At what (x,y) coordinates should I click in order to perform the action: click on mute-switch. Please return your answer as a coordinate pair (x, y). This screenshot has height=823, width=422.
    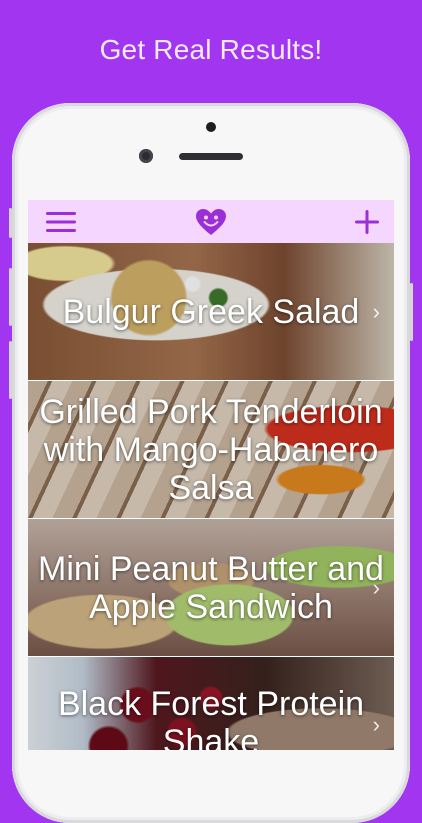
    Looking at the image, I should click on (10, 223).